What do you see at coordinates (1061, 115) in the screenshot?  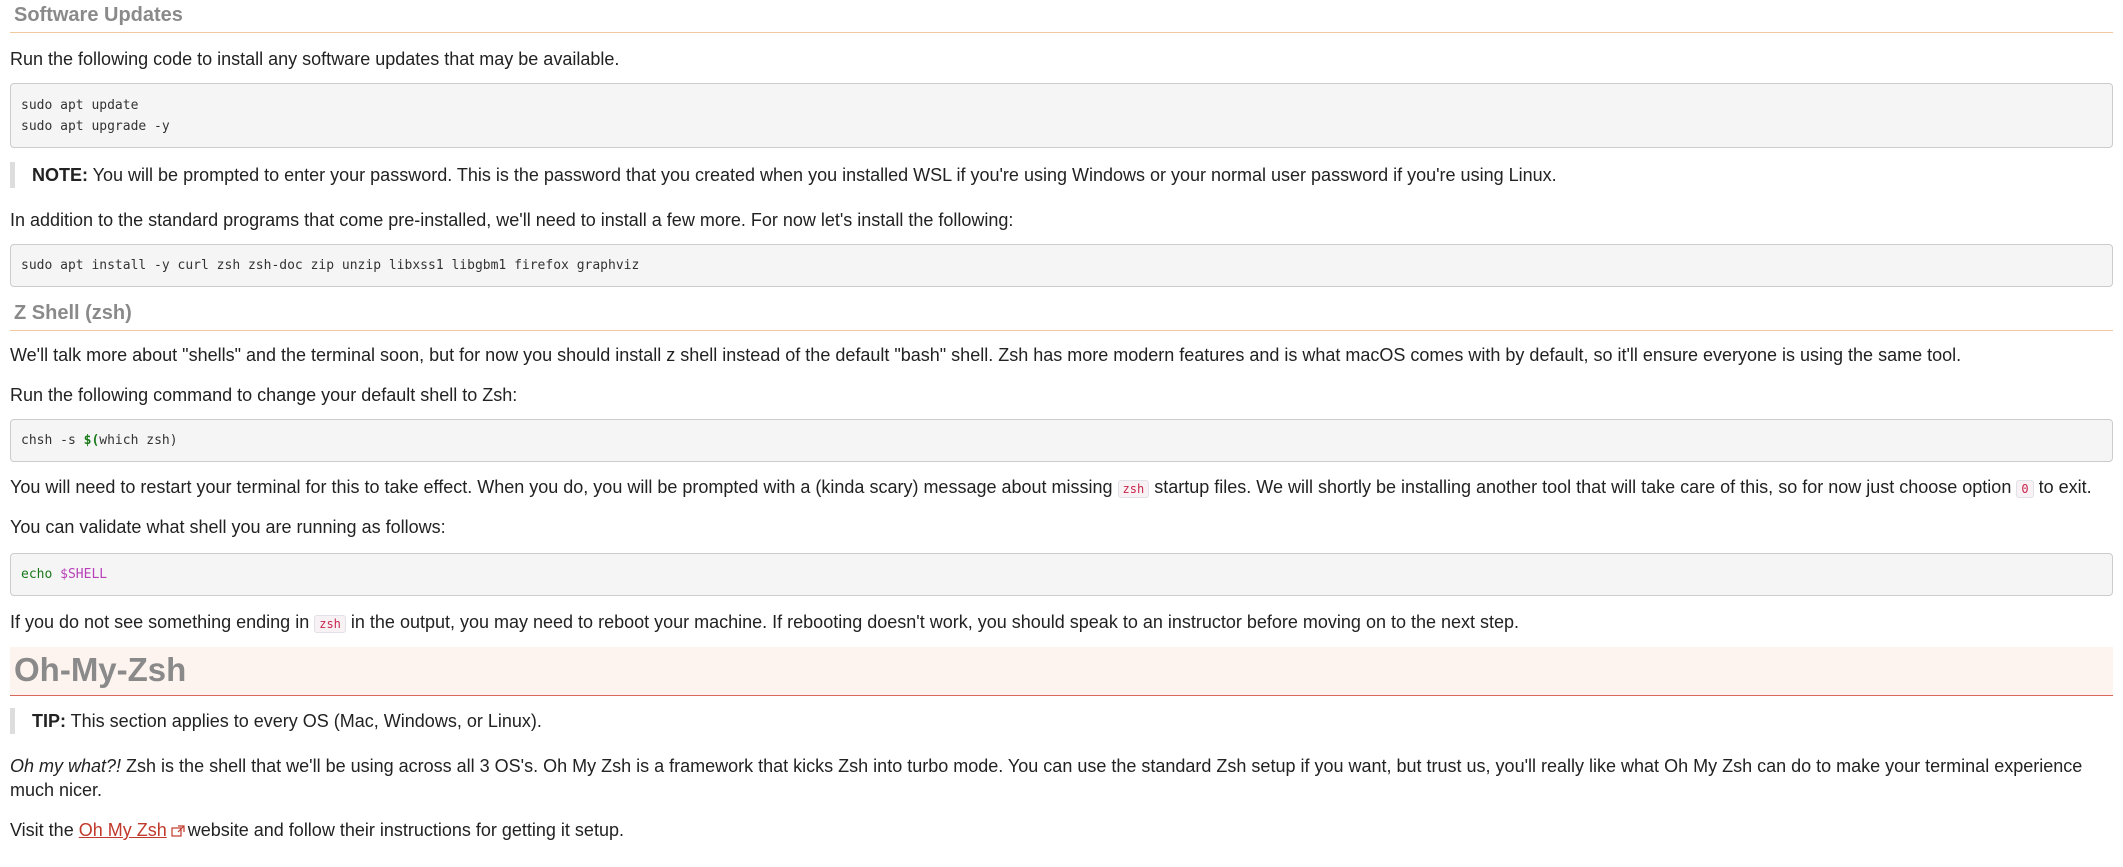 I see `software-updates-code-block: sudo apt update sudo apt upgrade -y` at bounding box center [1061, 115].